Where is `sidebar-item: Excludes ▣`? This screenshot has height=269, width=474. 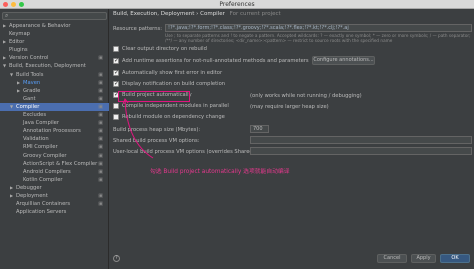
sidebar-item: Excludes ▣ is located at coordinates (54, 115).